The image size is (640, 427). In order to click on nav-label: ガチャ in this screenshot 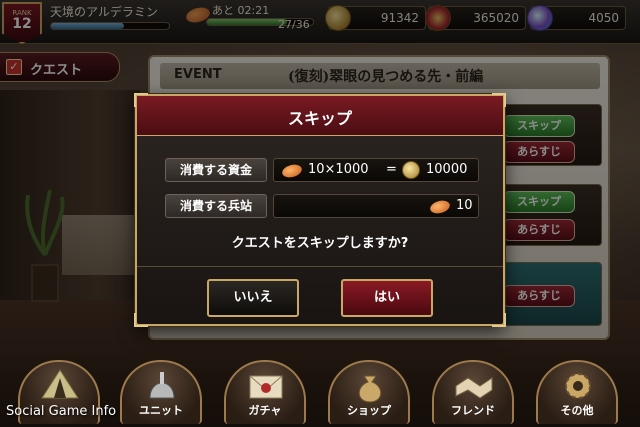, I will do `click(265, 410)`.